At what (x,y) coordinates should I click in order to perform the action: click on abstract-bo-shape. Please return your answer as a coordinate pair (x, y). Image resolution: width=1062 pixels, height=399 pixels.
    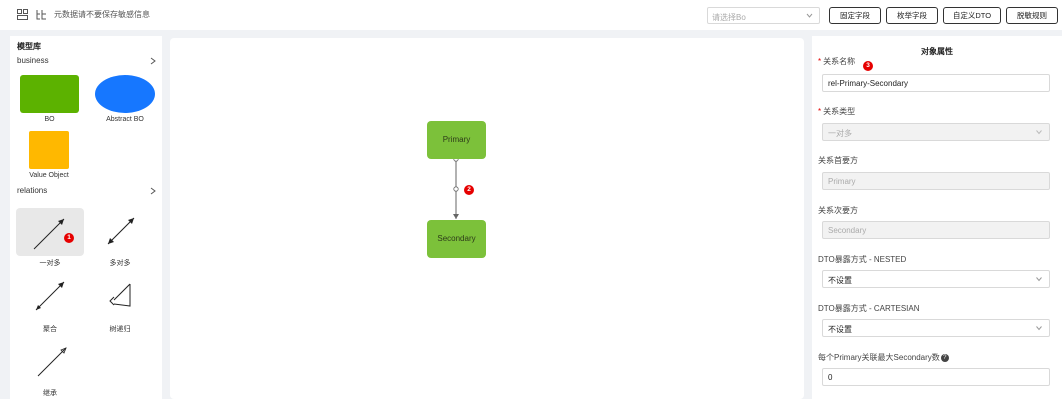
    Looking at the image, I should click on (125, 94).